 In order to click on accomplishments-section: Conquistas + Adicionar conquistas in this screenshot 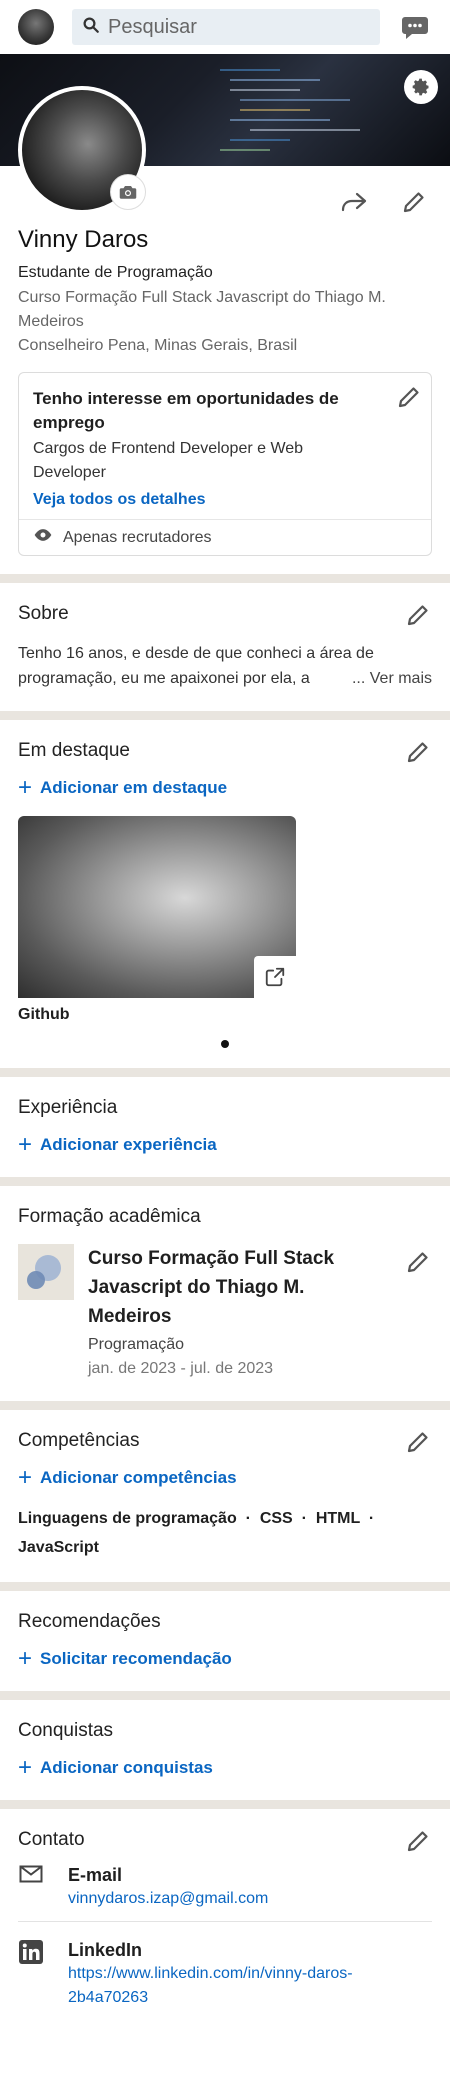, I will do `click(225, 1750)`.